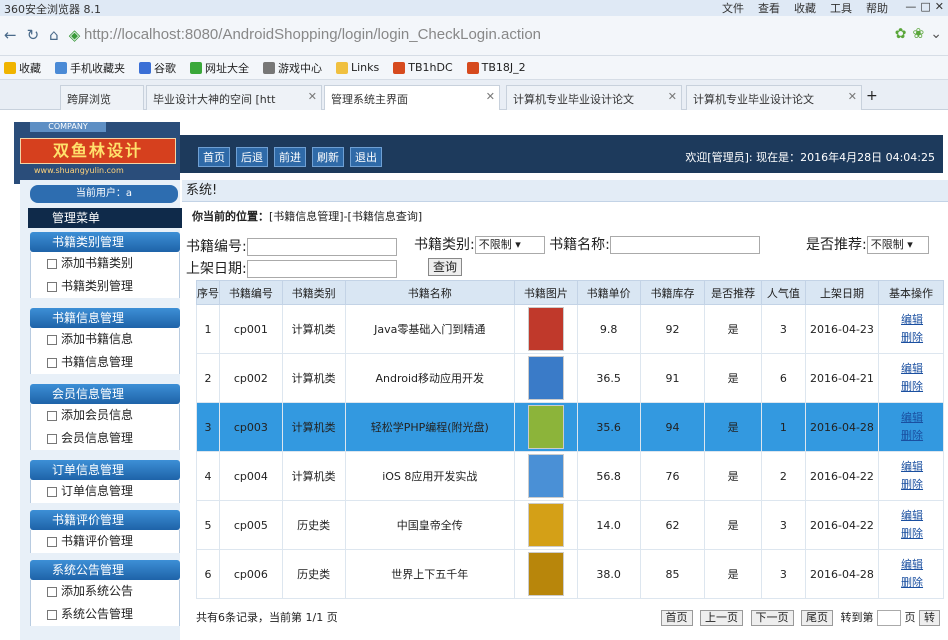 The height and width of the screenshot is (640, 948). Describe the element at coordinates (423, 67) in the screenshot. I see `bookmark-item: TB1hDC` at that location.